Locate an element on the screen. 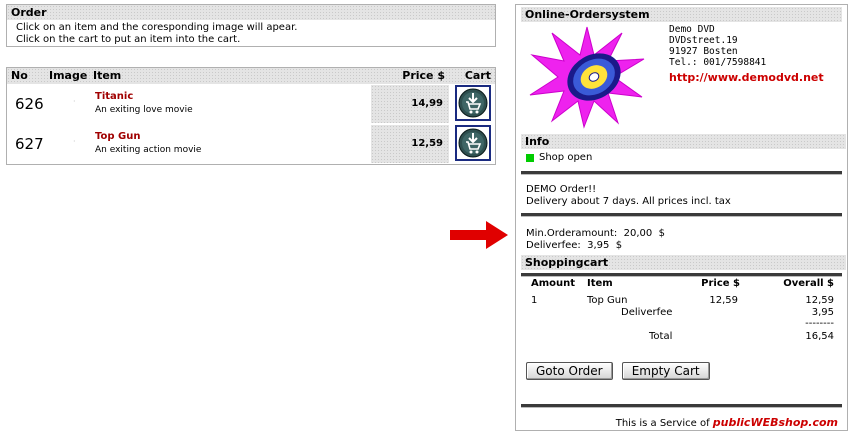  cart-fee-value: 3,95 is located at coordinates (822, 312).